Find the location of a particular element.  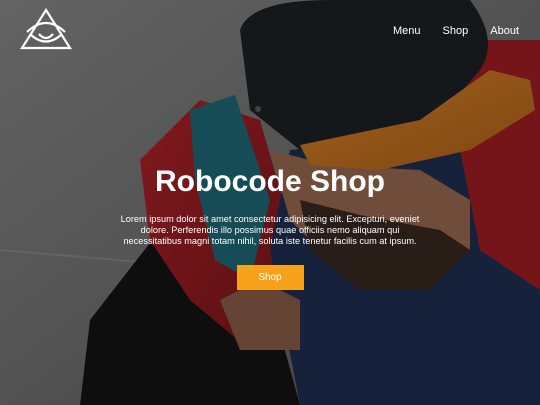

nav-link-about: About is located at coordinates (504, 31).